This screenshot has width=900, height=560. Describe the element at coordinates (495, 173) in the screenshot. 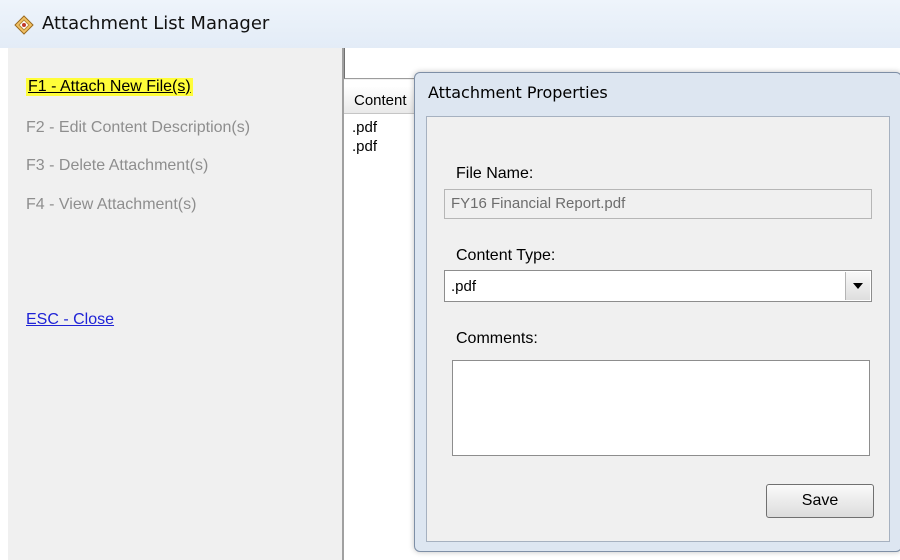

I see `file-name-label: File Name:` at that location.